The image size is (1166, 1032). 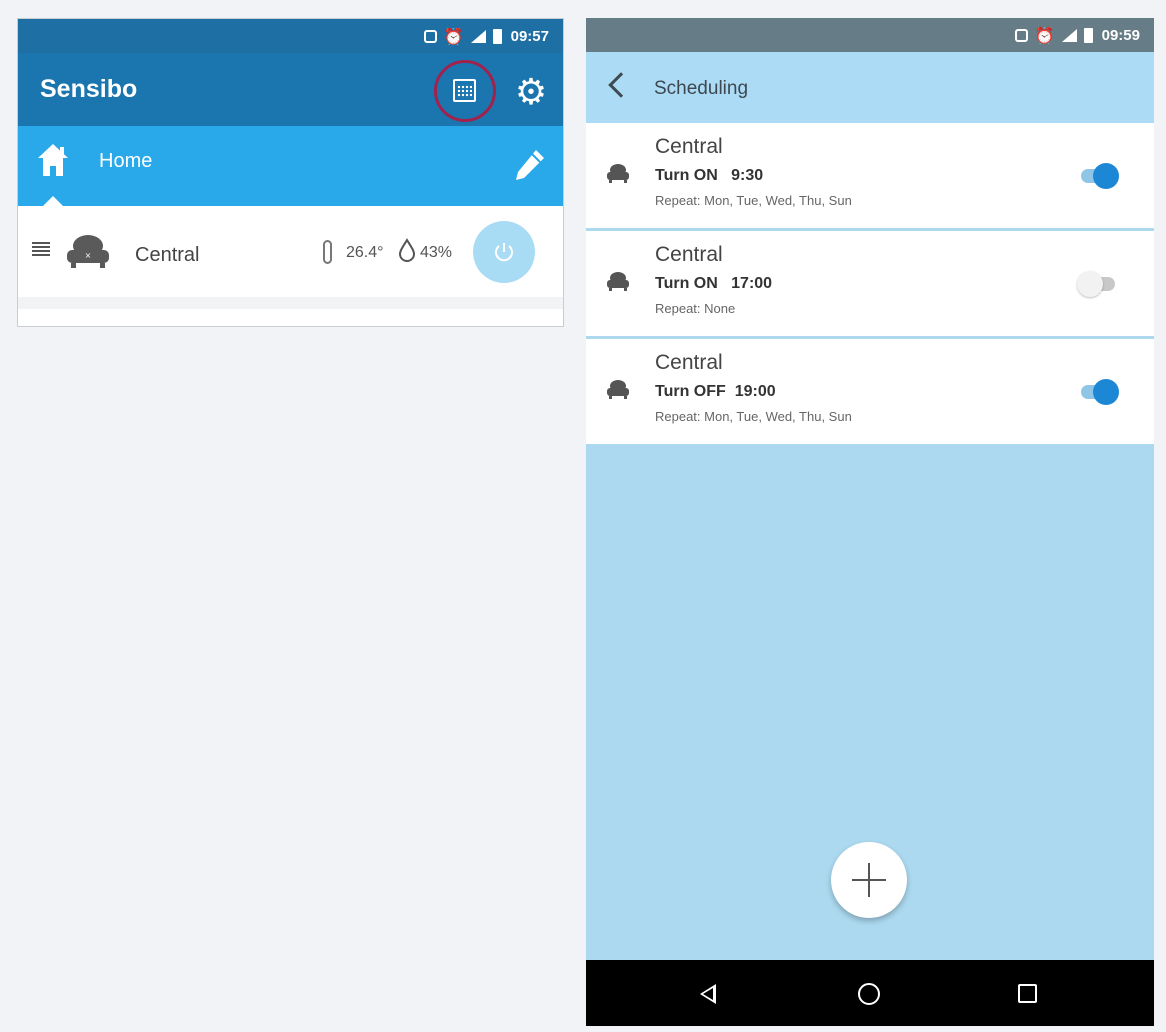 I want to click on thermometer-icon, so click(x=327, y=252).